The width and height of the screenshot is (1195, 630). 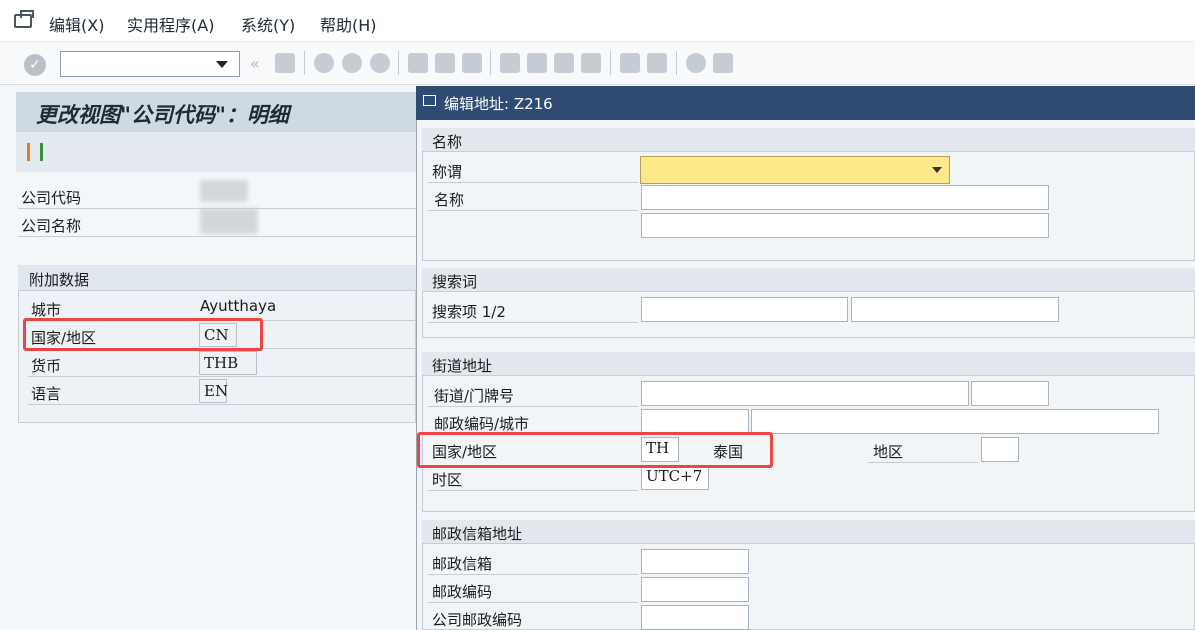 What do you see at coordinates (472, 63) in the screenshot?
I see `find-next-icon` at bounding box center [472, 63].